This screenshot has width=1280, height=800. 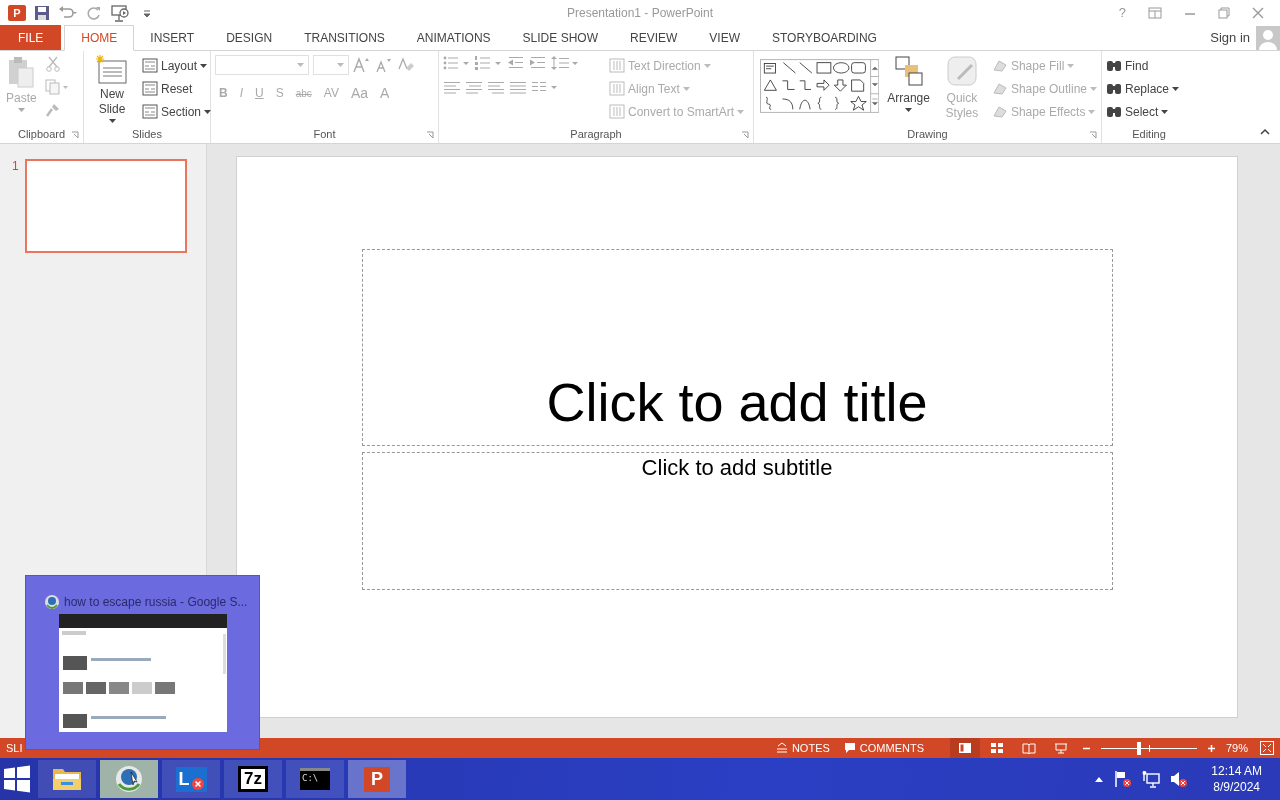 I want to click on ribbon-tab: DESIGN, so click(x=249, y=37).